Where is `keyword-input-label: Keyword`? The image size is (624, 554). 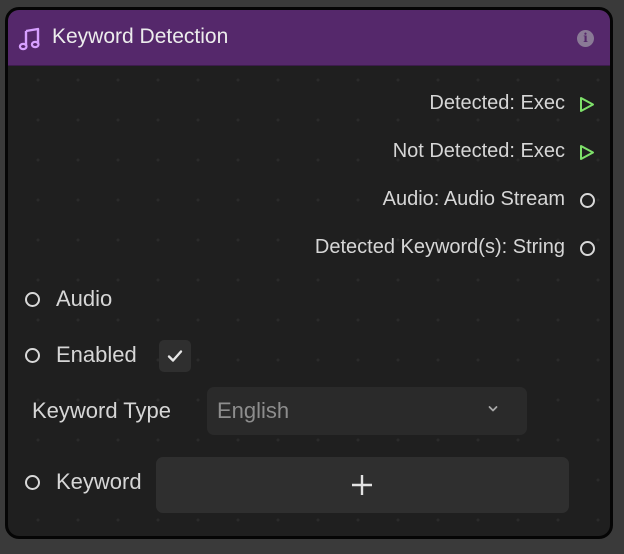 keyword-input-label: Keyword is located at coordinates (99, 481).